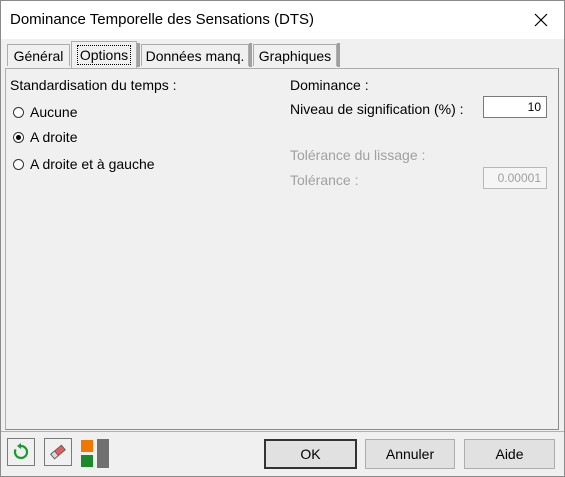  Describe the element at coordinates (282, 431) in the screenshot. I see `footer-separator` at that location.